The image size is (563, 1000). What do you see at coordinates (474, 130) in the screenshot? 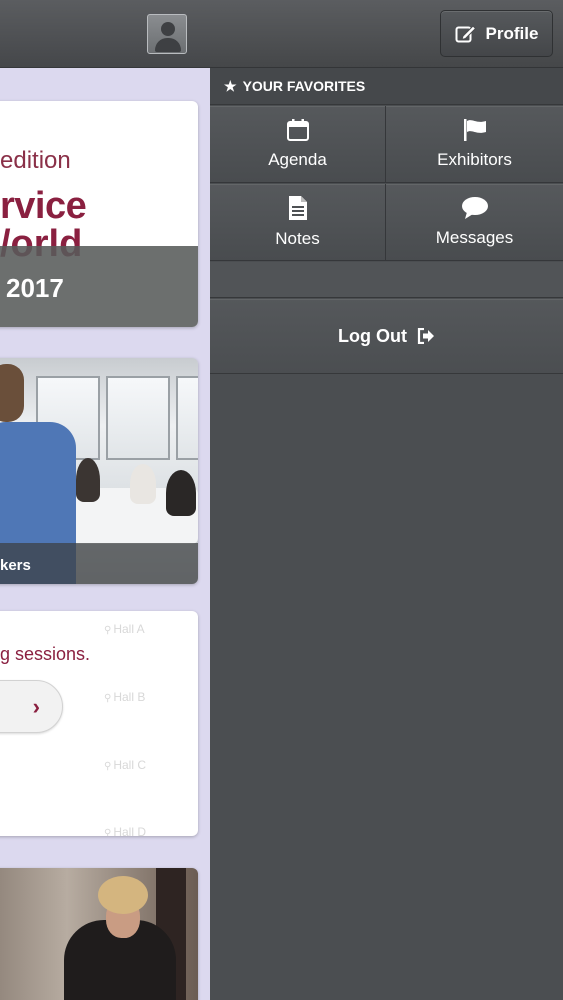
I see `flag-icon` at bounding box center [474, 130].